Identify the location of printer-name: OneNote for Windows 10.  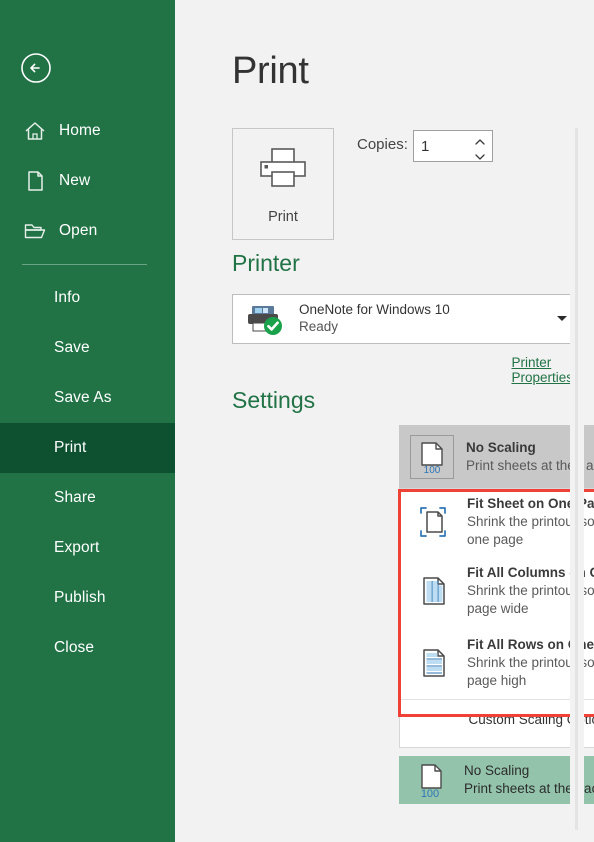
(374, 310).